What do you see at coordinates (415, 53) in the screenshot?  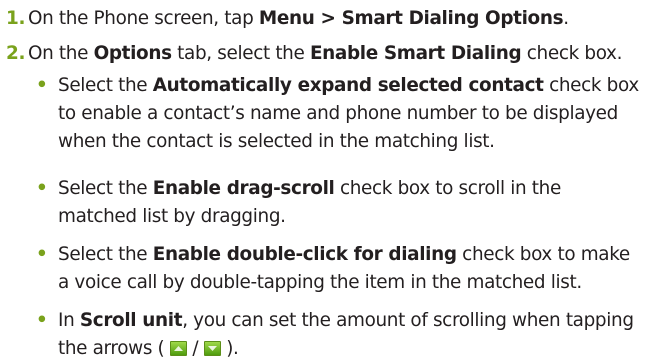 I see `option-name: Enable Smart Dialing` at bounding box center [415, 53].